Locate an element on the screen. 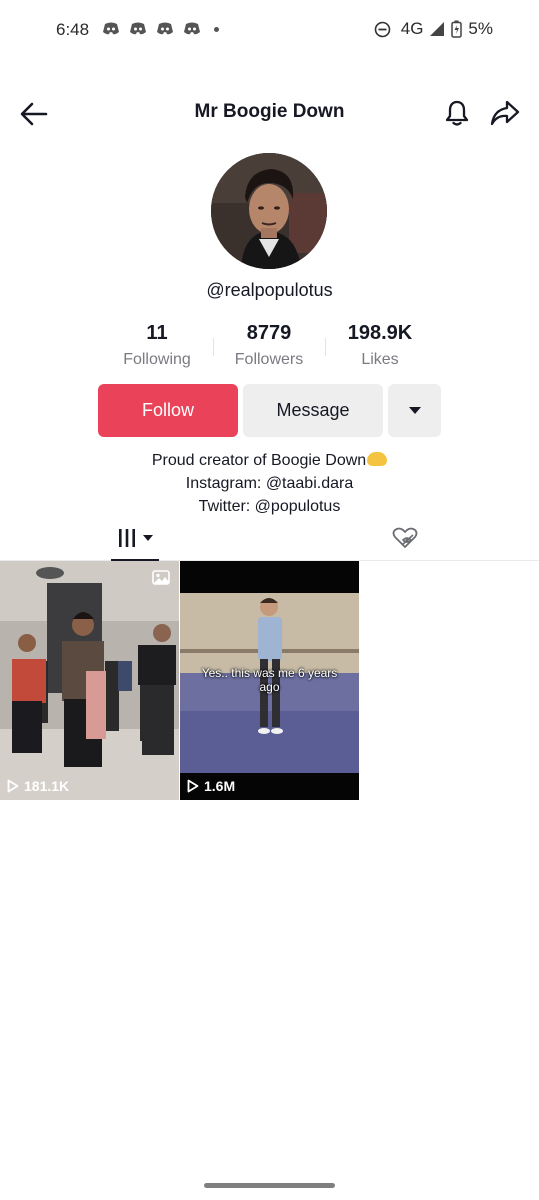  notification-bell-button is located at coordinates (457, 113).